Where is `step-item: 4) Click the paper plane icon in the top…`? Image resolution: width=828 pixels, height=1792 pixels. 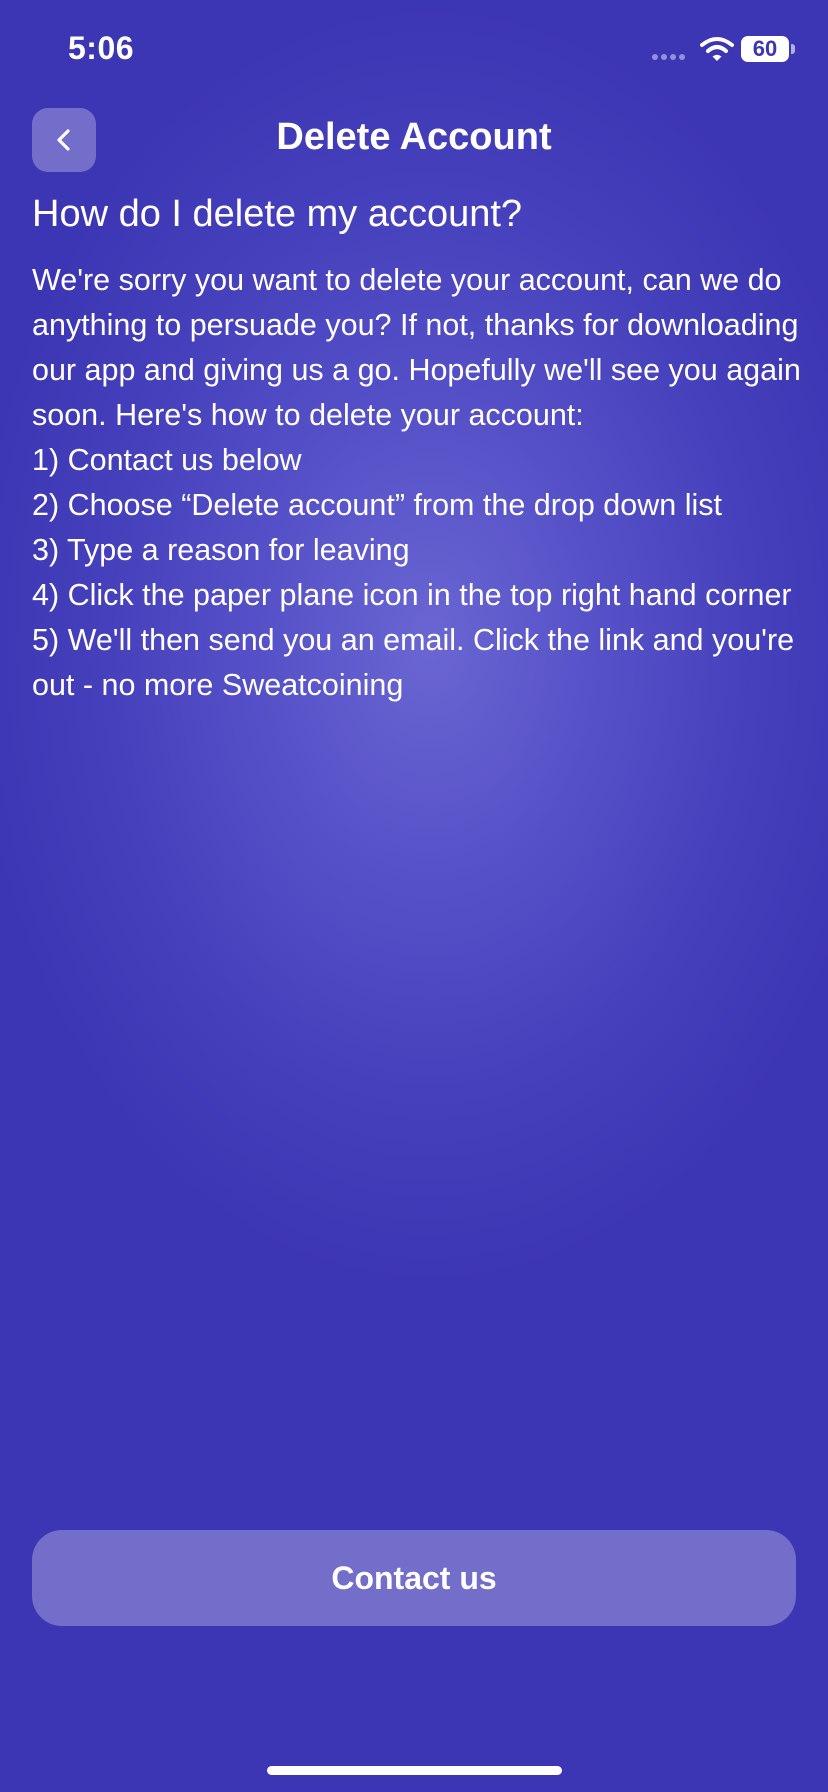
step-item: 4) Click the paper plane icon in the top… is located at coordinates (412, 595).